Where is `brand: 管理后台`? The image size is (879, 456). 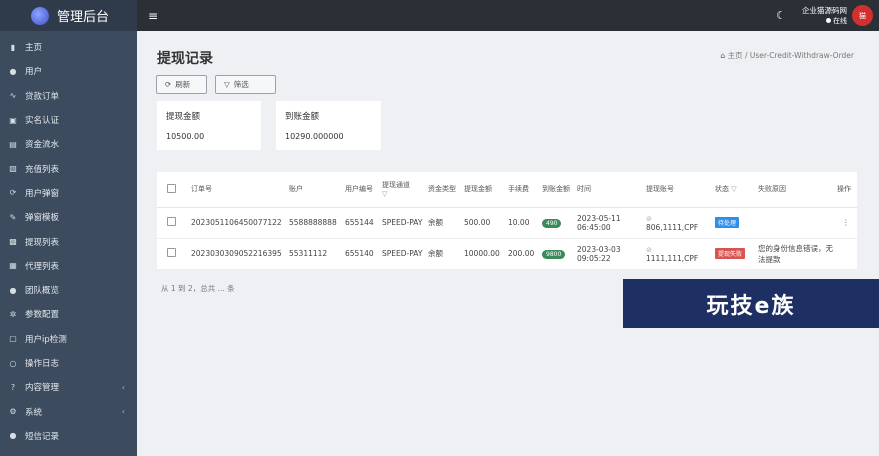
brand: 管理后台 is located at coordinates (68, 15).